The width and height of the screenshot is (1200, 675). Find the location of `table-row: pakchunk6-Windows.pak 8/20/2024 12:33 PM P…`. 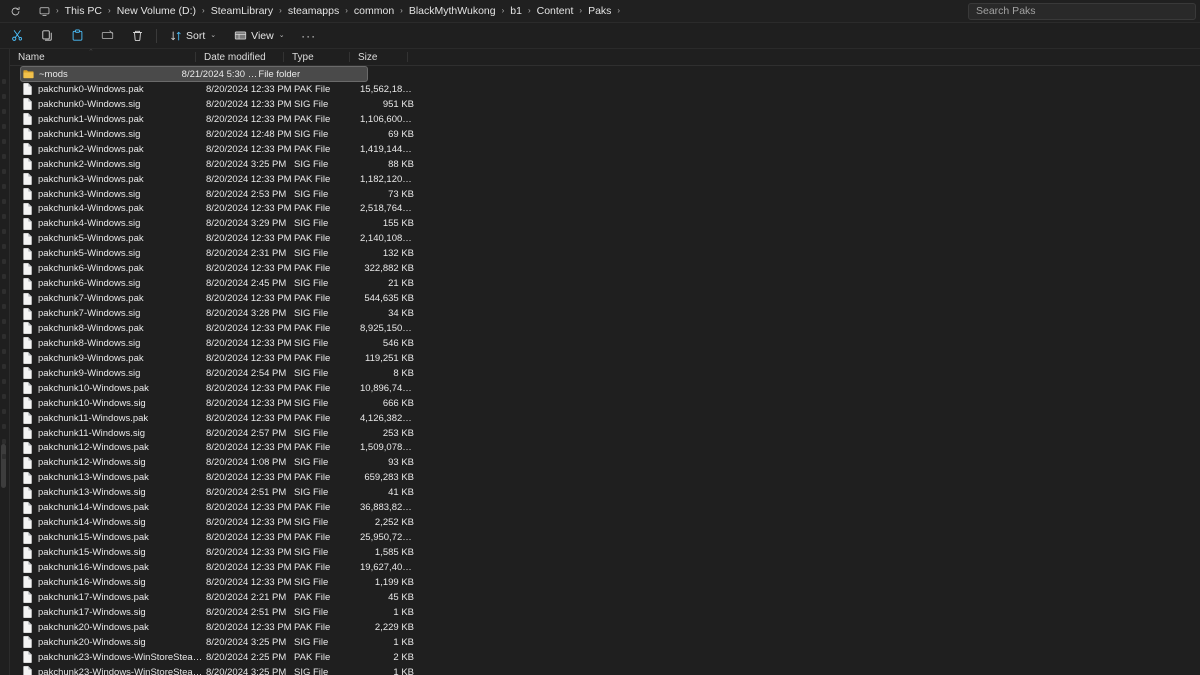

table-row: pakchunk6-Windows.pak 8/20/2024 12:33 PM P… is located at coordinates (605, 268).